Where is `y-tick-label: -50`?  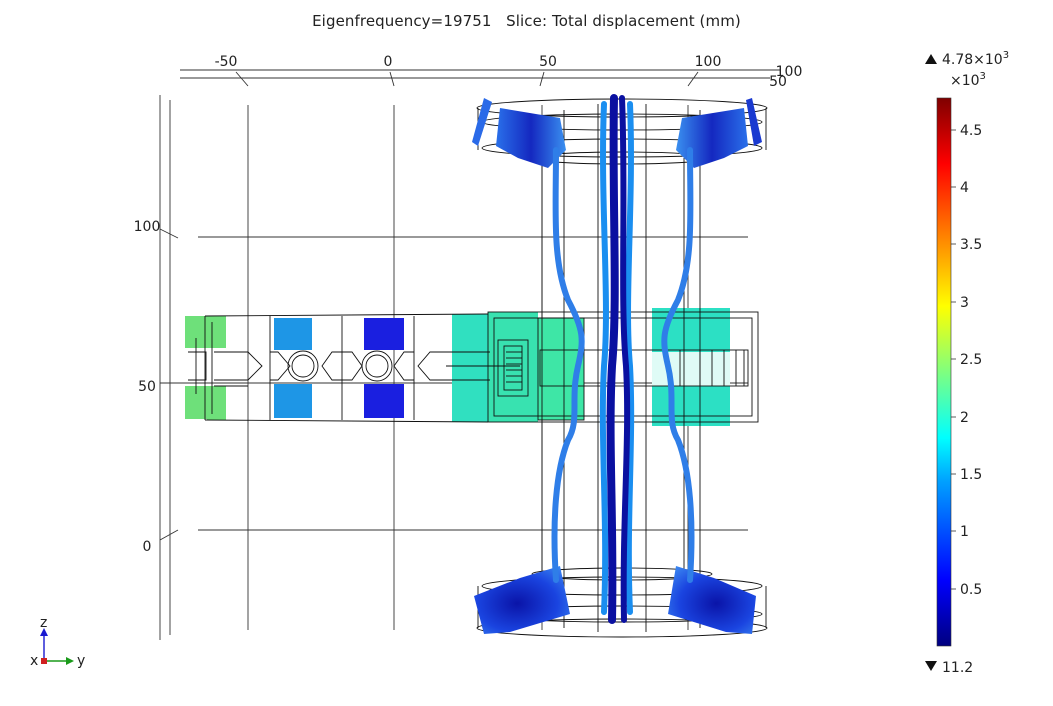
y-tick-label: -50 is located at coordinates (226, 62).